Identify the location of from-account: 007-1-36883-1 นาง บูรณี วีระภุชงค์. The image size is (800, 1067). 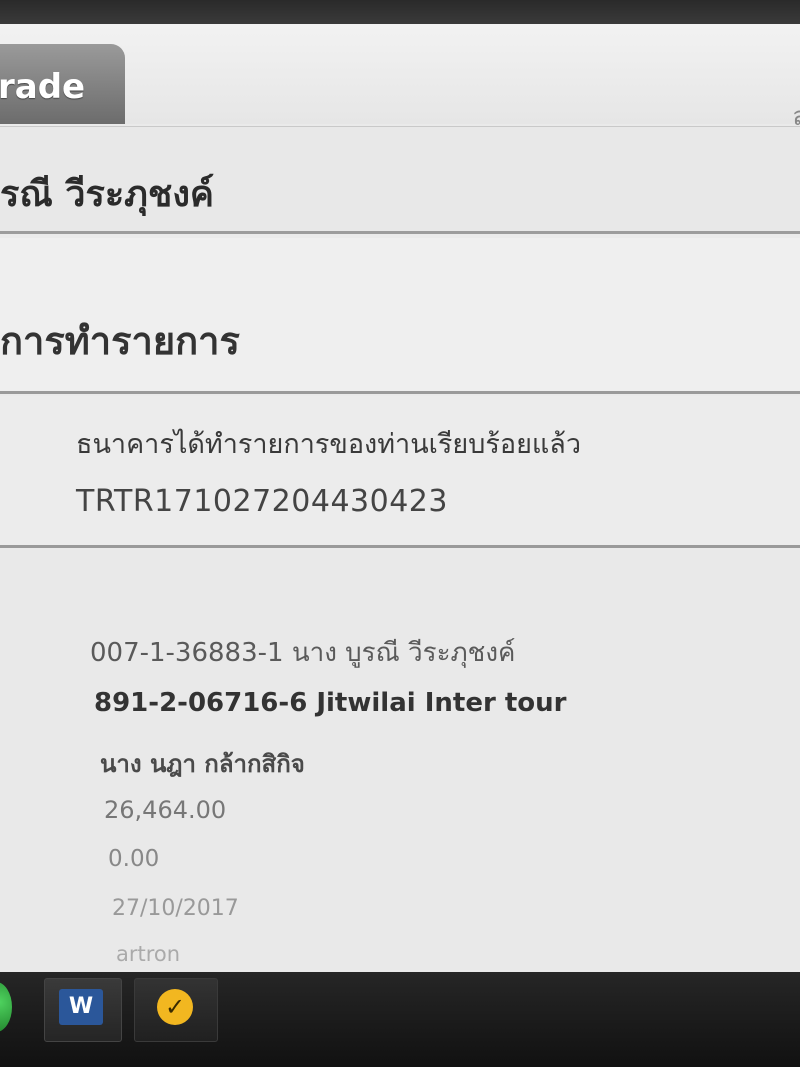
(303, 653).